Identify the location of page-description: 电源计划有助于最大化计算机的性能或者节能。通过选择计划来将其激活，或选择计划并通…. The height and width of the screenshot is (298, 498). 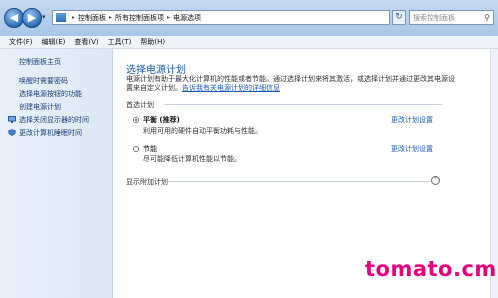
(293, 84).